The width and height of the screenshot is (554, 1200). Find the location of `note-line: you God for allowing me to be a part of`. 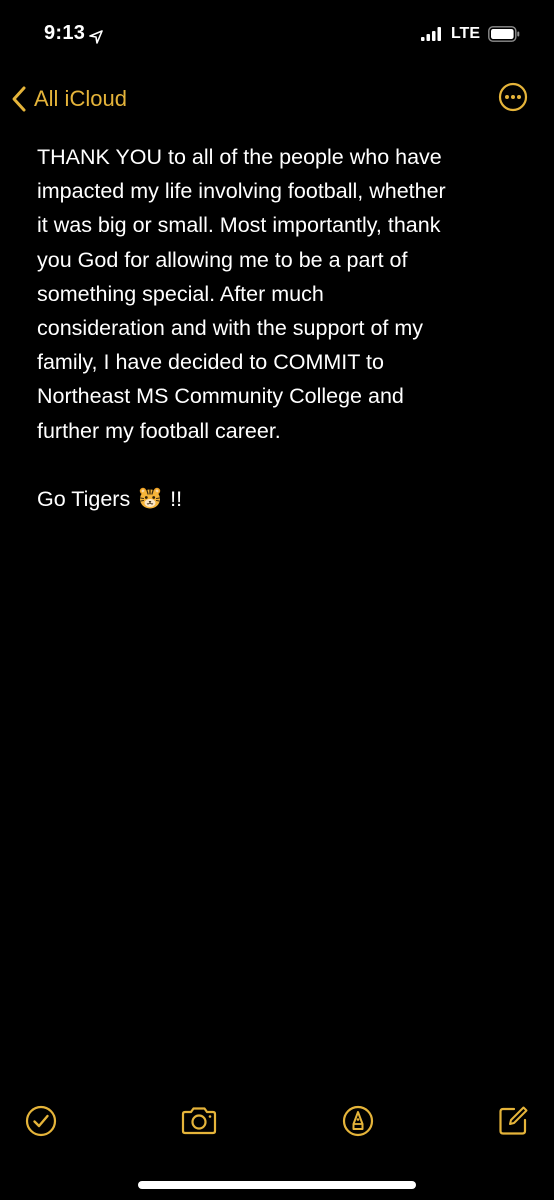

note-line: you God for allowing me to be a part of is located at coordinates (222, 259).